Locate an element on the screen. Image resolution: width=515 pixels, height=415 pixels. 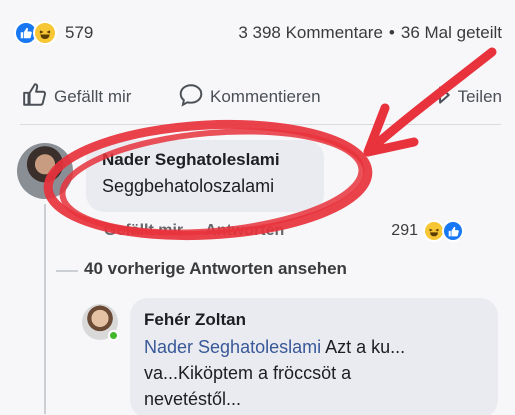
reaction-icons is located at coordinates (35, 33).